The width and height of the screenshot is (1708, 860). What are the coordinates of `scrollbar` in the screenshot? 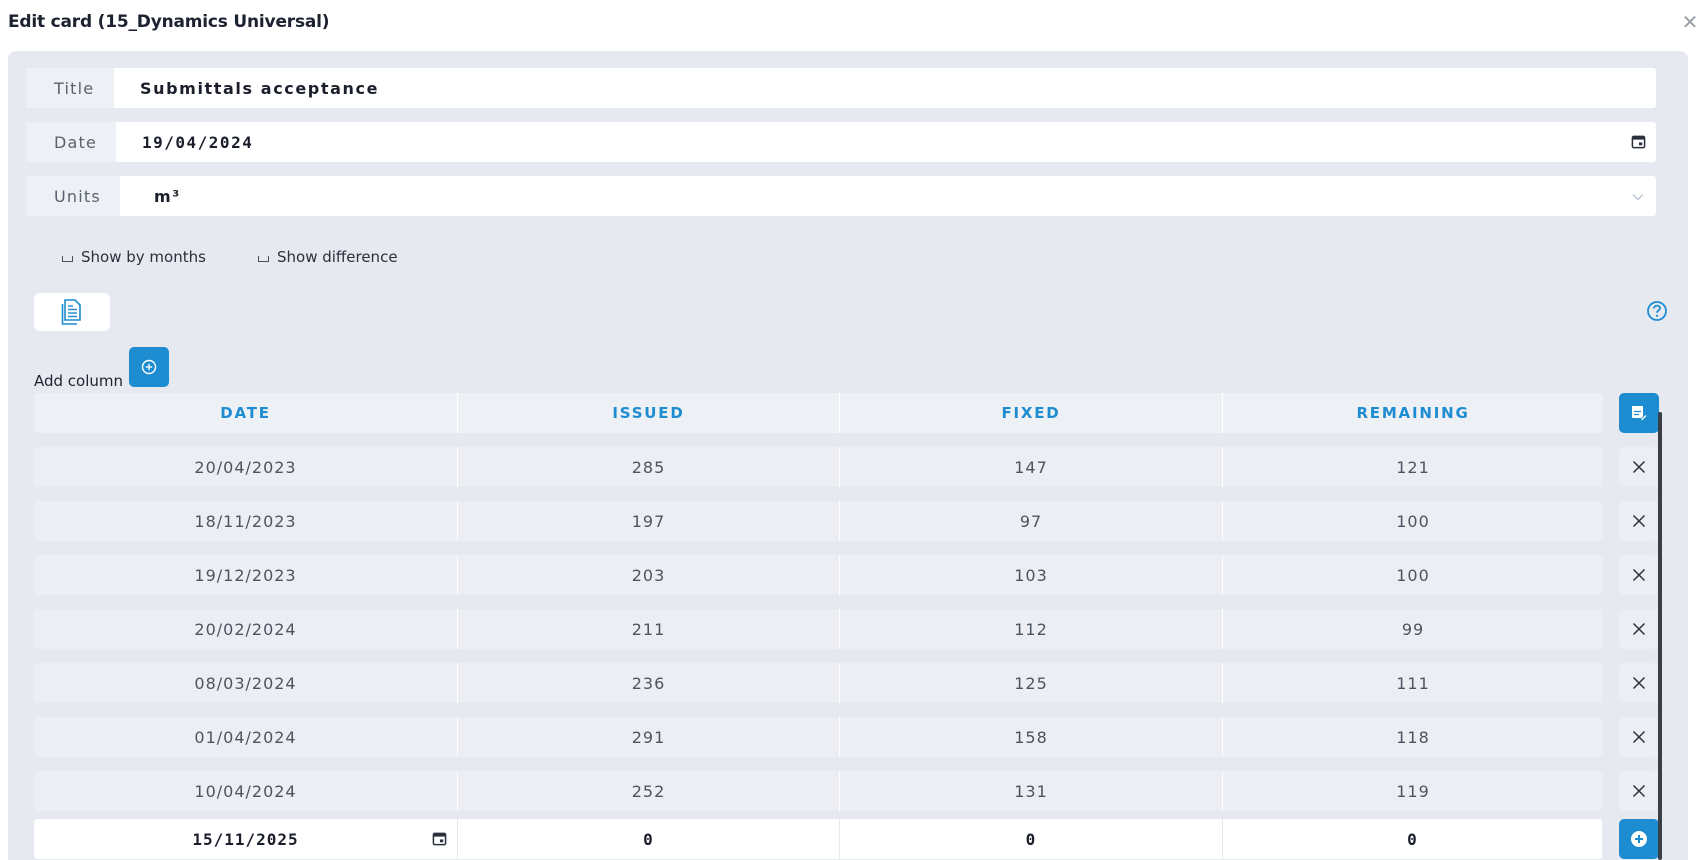 It's located at (1660, 636).